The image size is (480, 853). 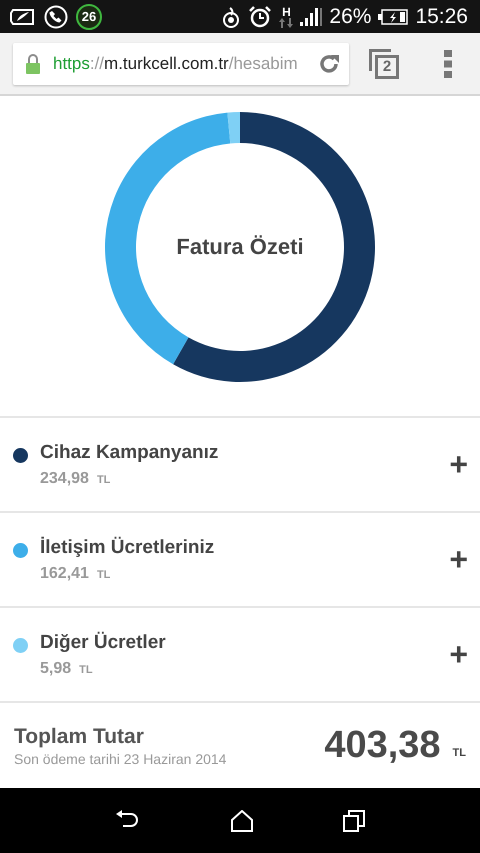 What do you see at coordinates (56, 16) in the screenshot?
I see `phone-icon` at bounding box center [56, 16].